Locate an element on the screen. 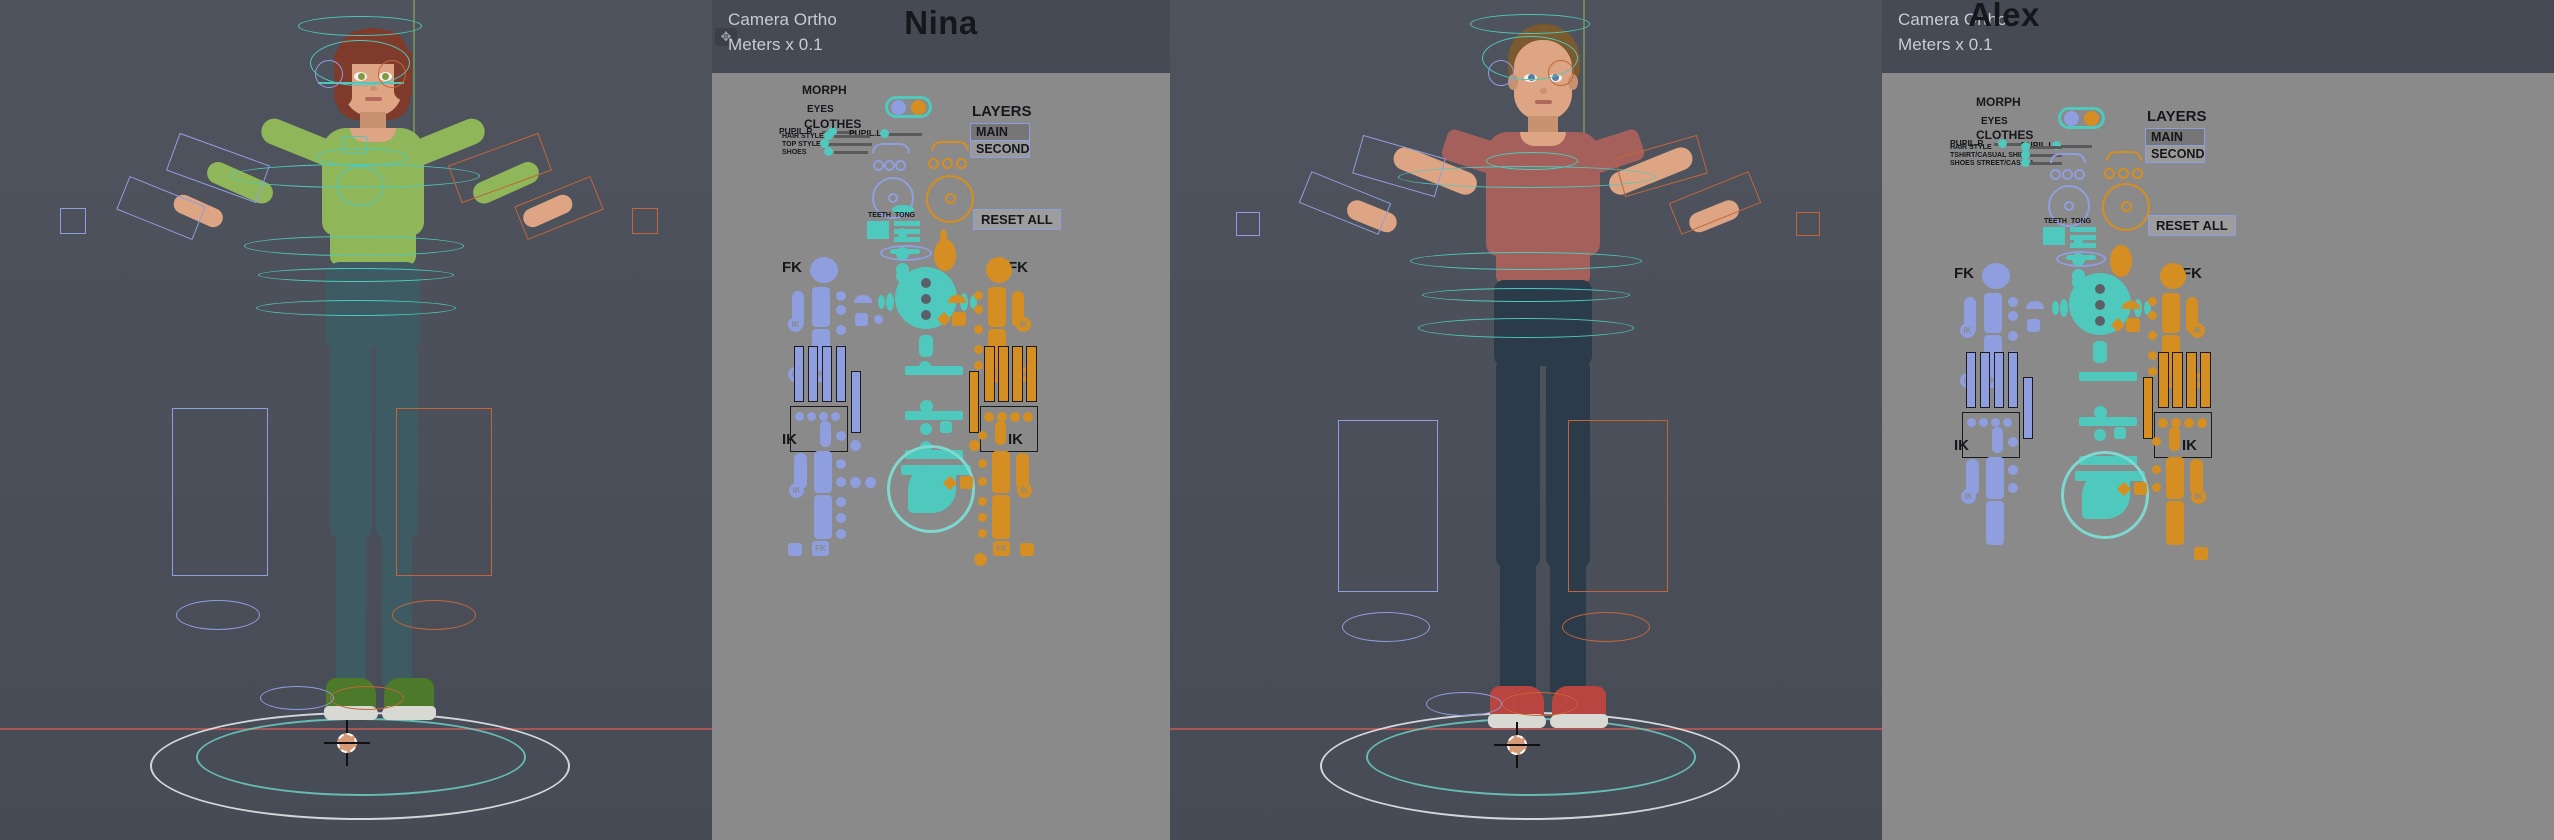 The image size is (2554, 840). thumb-l is located at coordinates (856, 402).